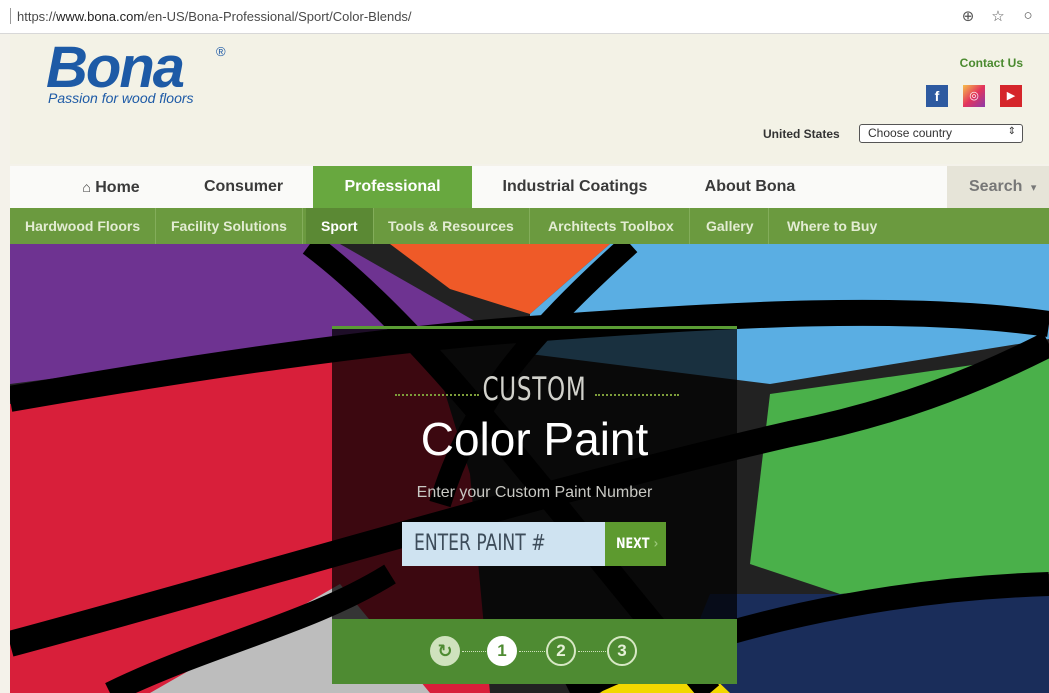 Image resolution: width=1049 pixels, height=693 pixels. Describe the element at coordinates (117, 187) in the screenshot. I see `nav-item-label: Home` at that location.